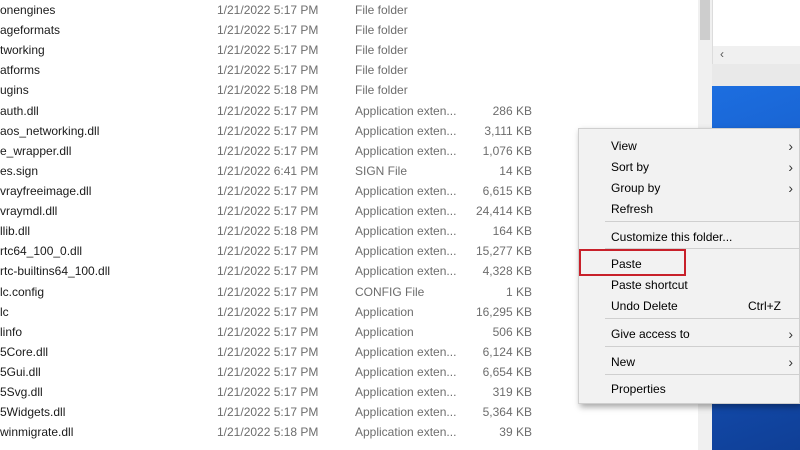 This screenshot has width=800, height=450. I want to click on file-size: 5,364 KB, so click(507, 412).